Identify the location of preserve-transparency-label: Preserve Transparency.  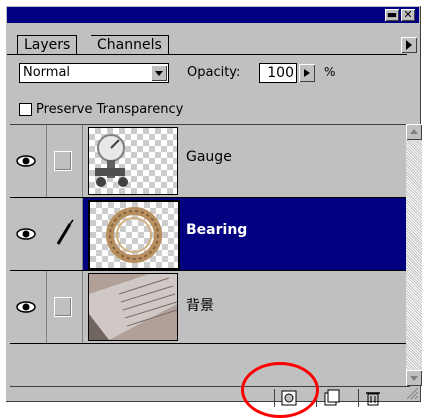
(110, 109).